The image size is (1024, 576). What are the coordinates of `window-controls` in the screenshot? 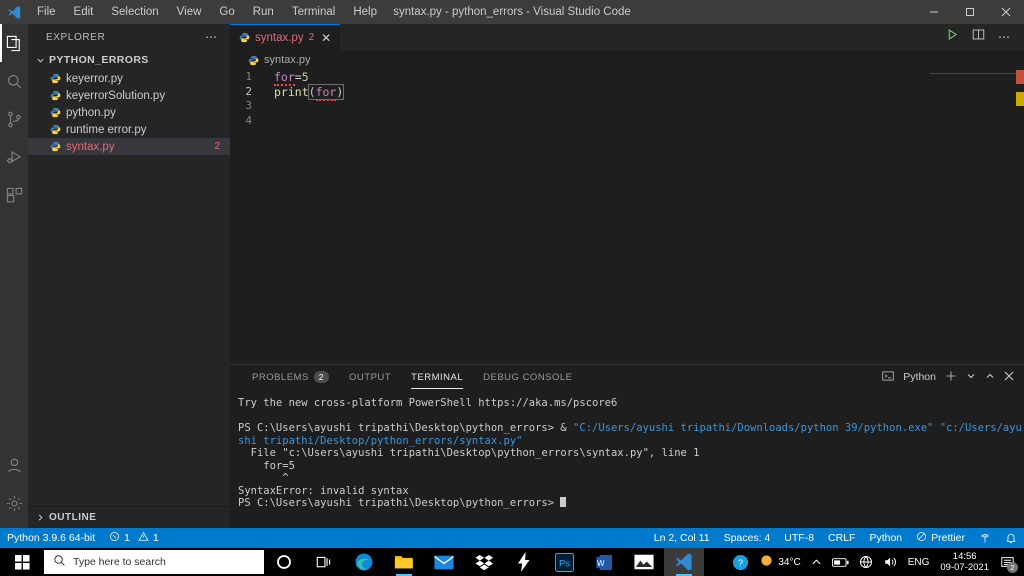 It's located at (970, 12).